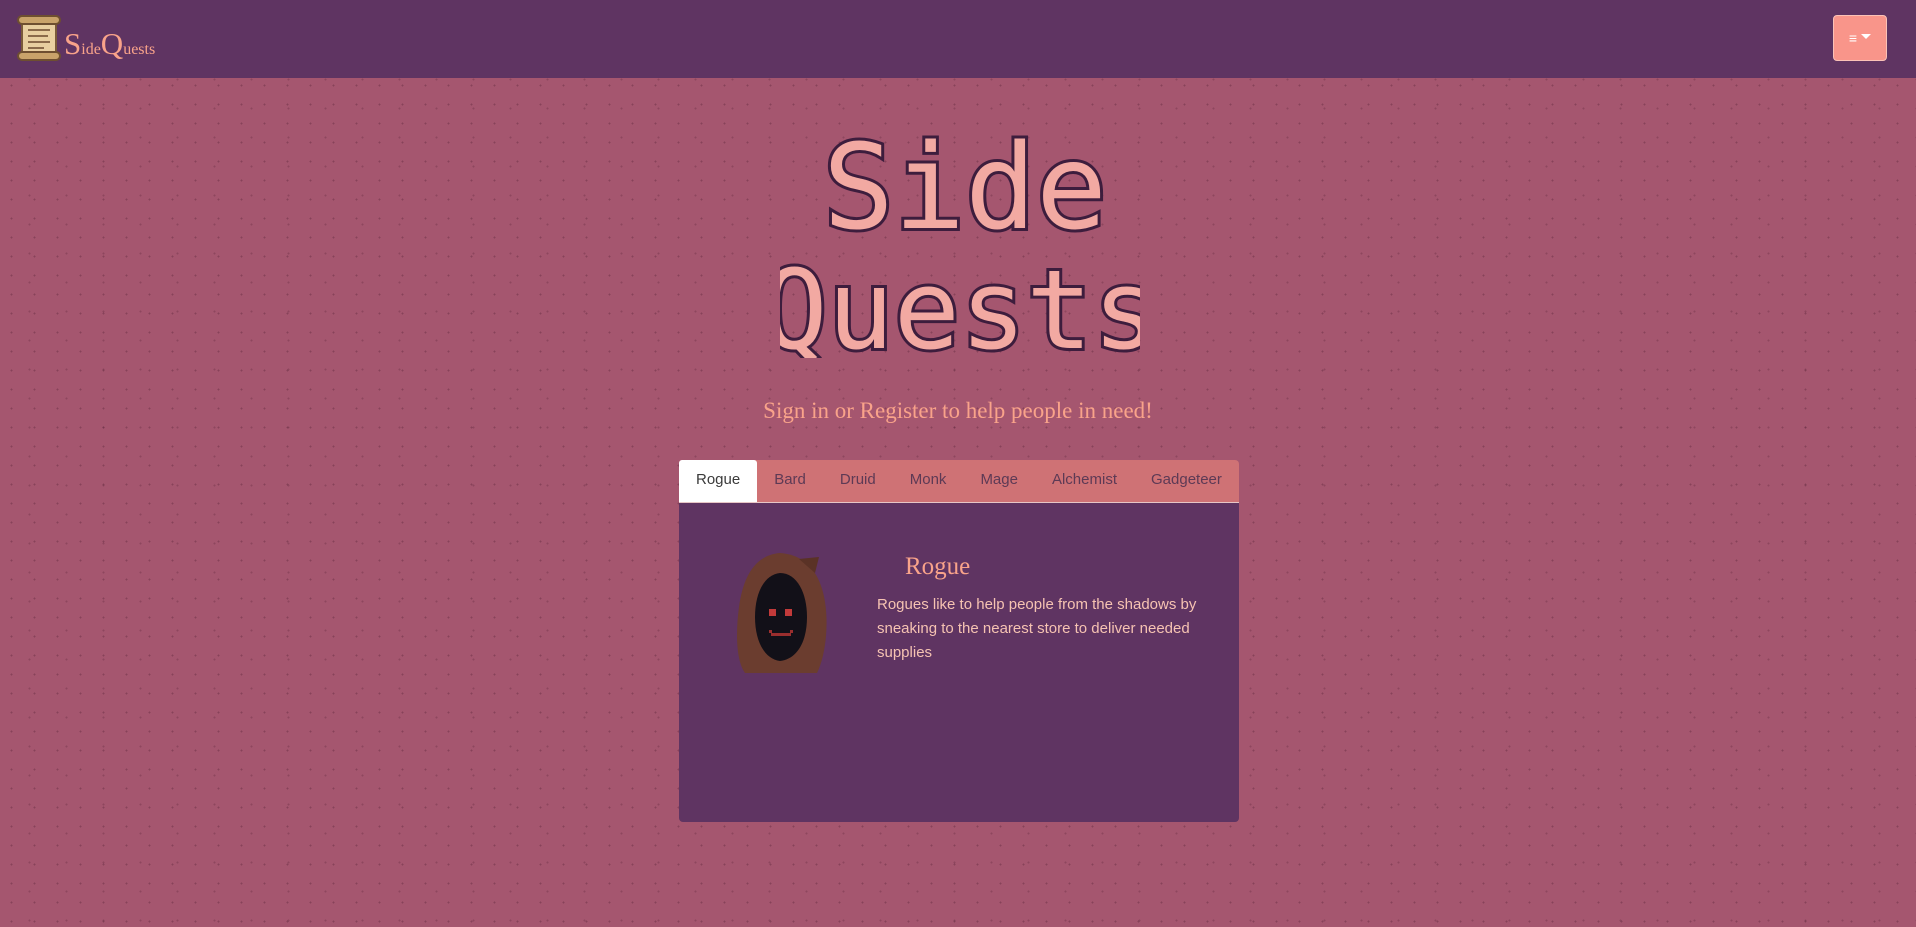  What do you see at coordinates (928, 481) in the screenshot?
I see `tab-monk: Monk` at bounding box center [928, 481].